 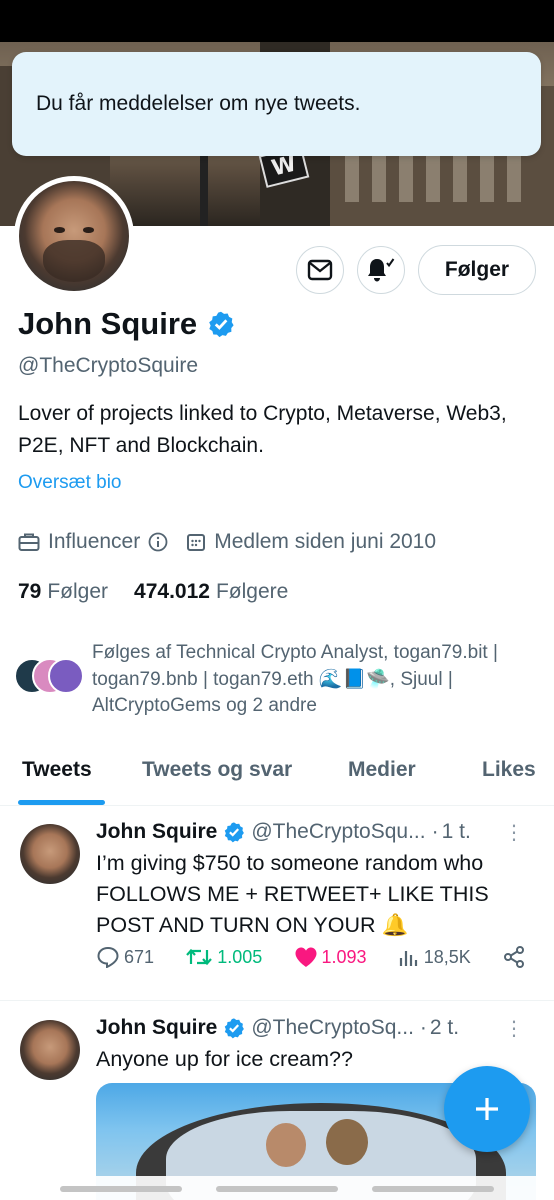 I want to click on tab-tweets-and-replies: Tweets og svar, so click(x=217, y=770).